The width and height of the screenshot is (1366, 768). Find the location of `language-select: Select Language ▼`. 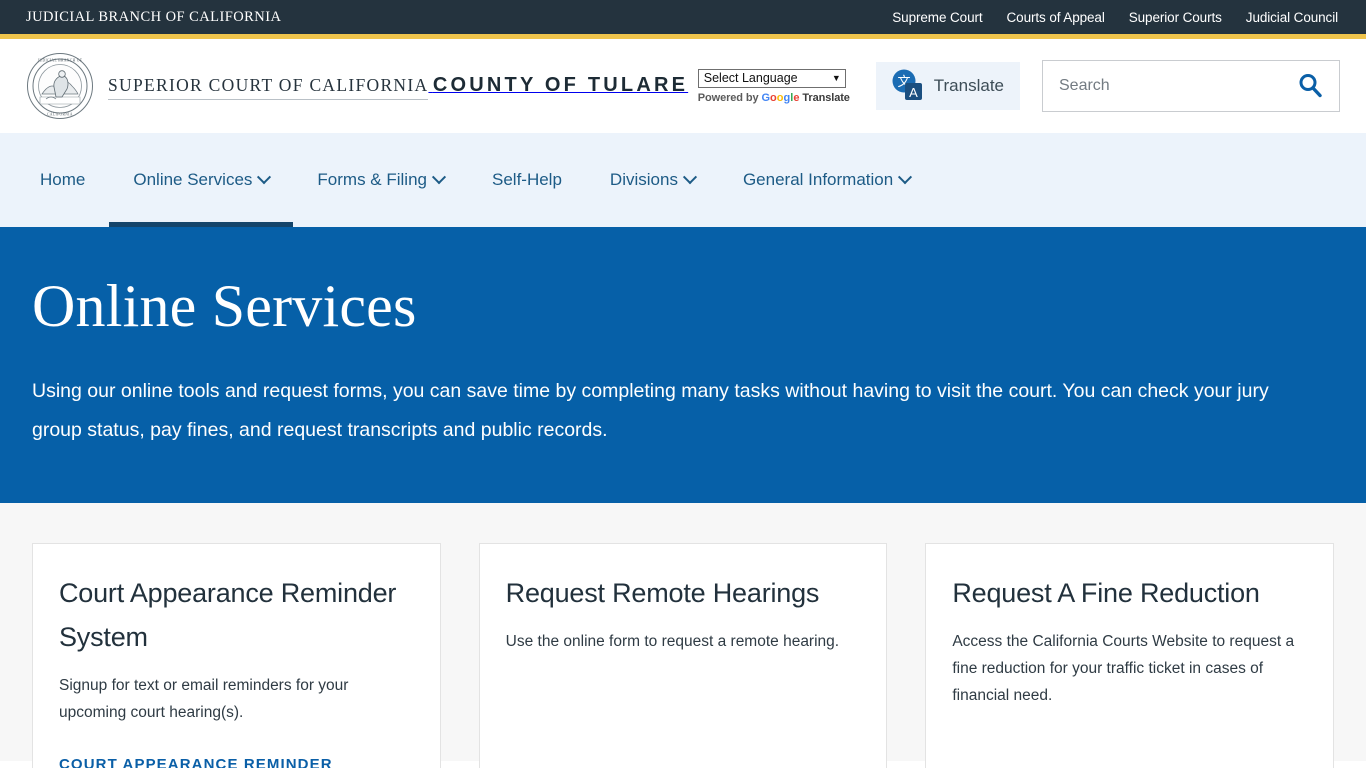

language-select: Select Language ▼ is located at coordinates (771, 78).